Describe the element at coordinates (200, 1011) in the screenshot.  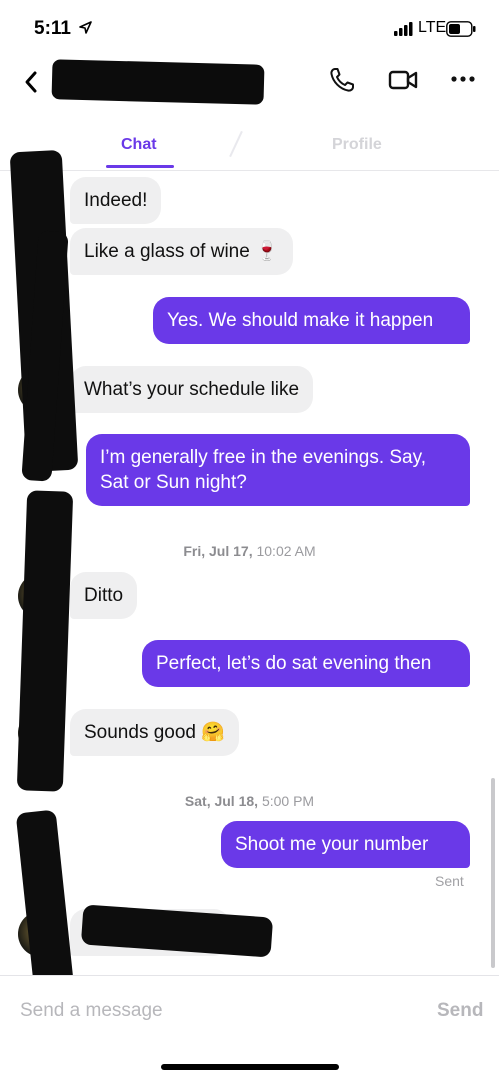
I see `message-input` at that location.